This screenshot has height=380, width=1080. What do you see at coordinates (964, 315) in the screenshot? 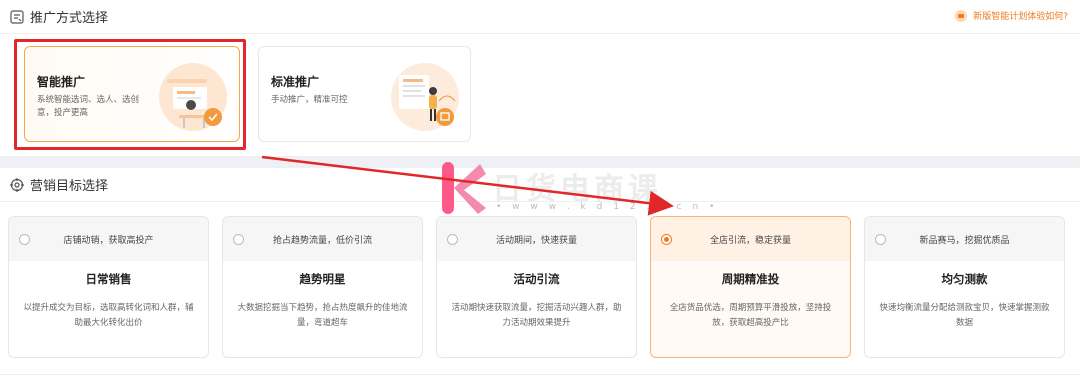
I see `goal-card-desc: 快速均衡流量分配给测款宝贝，快速掌握测款数据` at bounding box center [964, 315].